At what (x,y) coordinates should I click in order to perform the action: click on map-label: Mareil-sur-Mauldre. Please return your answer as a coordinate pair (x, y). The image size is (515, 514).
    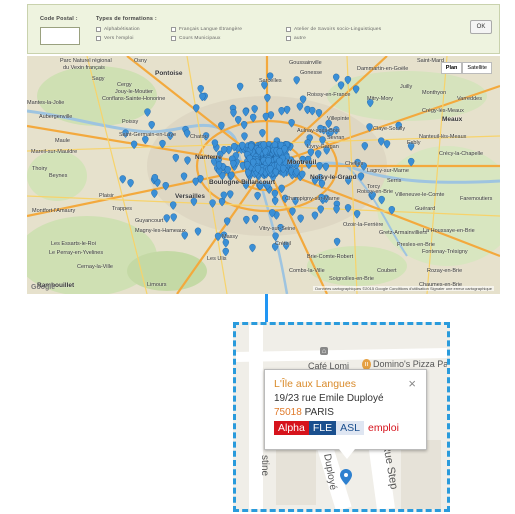
    Looking at the image, I should click on (54, 152).